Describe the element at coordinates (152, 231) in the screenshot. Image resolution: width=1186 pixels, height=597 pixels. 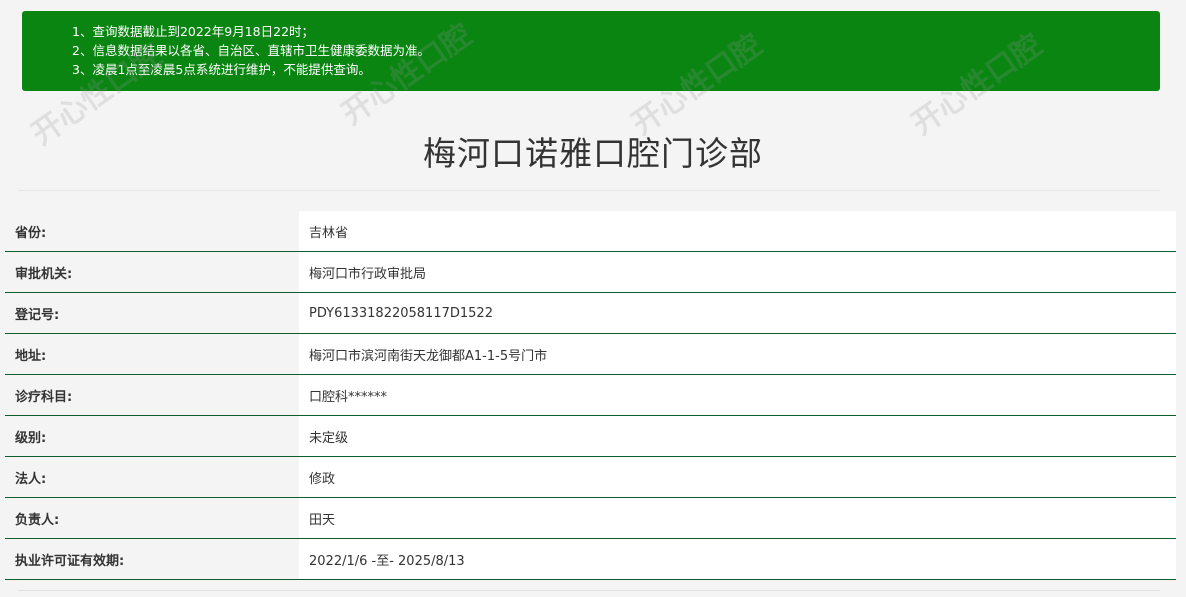
I see `row-label: 省份:` at that location.